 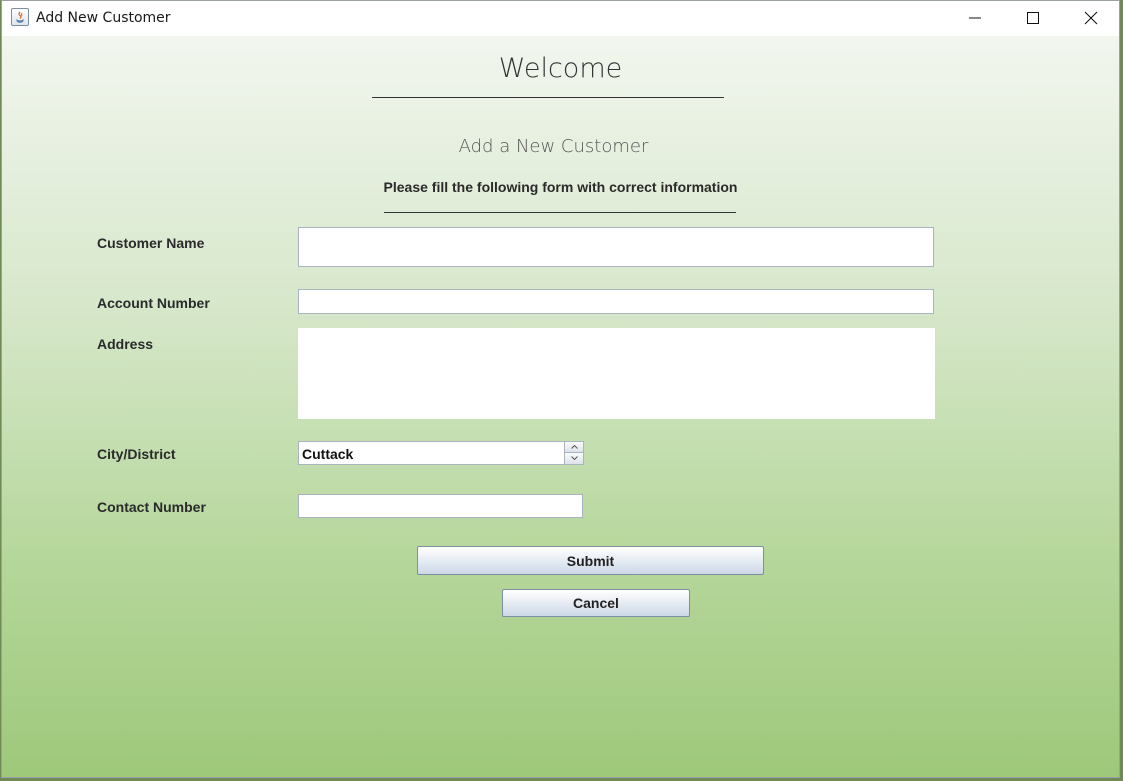 I want to click on instruction-divider, so click(x=560, y=212).